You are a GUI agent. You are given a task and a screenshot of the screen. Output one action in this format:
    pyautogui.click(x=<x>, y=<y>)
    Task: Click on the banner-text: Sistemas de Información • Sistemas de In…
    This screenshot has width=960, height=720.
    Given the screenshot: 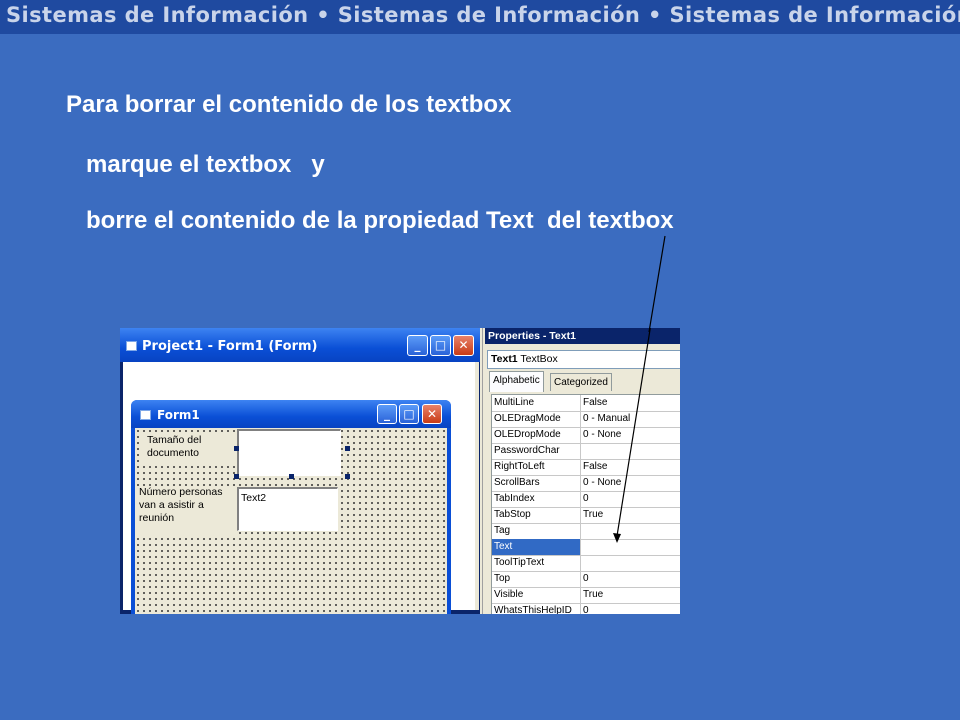 What is the action you would take?
    pyautogui.click(x=483, y=15)
    